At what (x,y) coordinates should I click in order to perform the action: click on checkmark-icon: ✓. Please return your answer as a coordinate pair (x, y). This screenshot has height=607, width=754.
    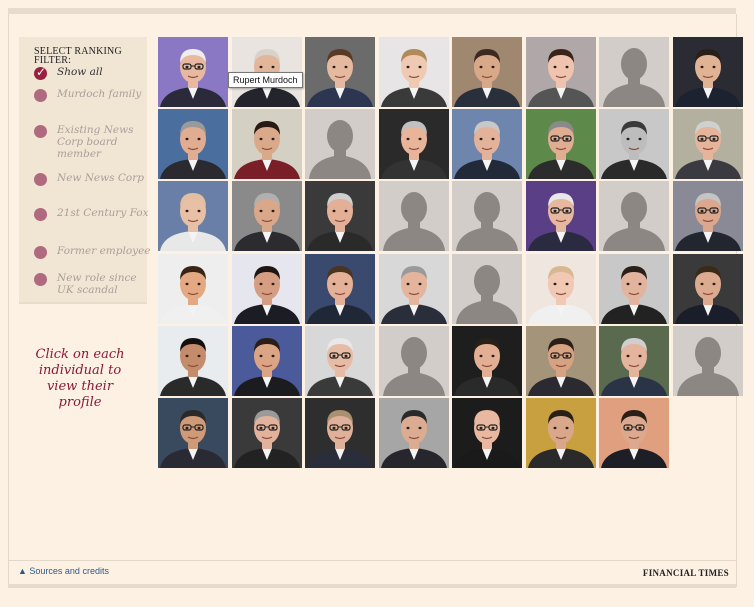
    Looking at the image, I should click on (41, 72).